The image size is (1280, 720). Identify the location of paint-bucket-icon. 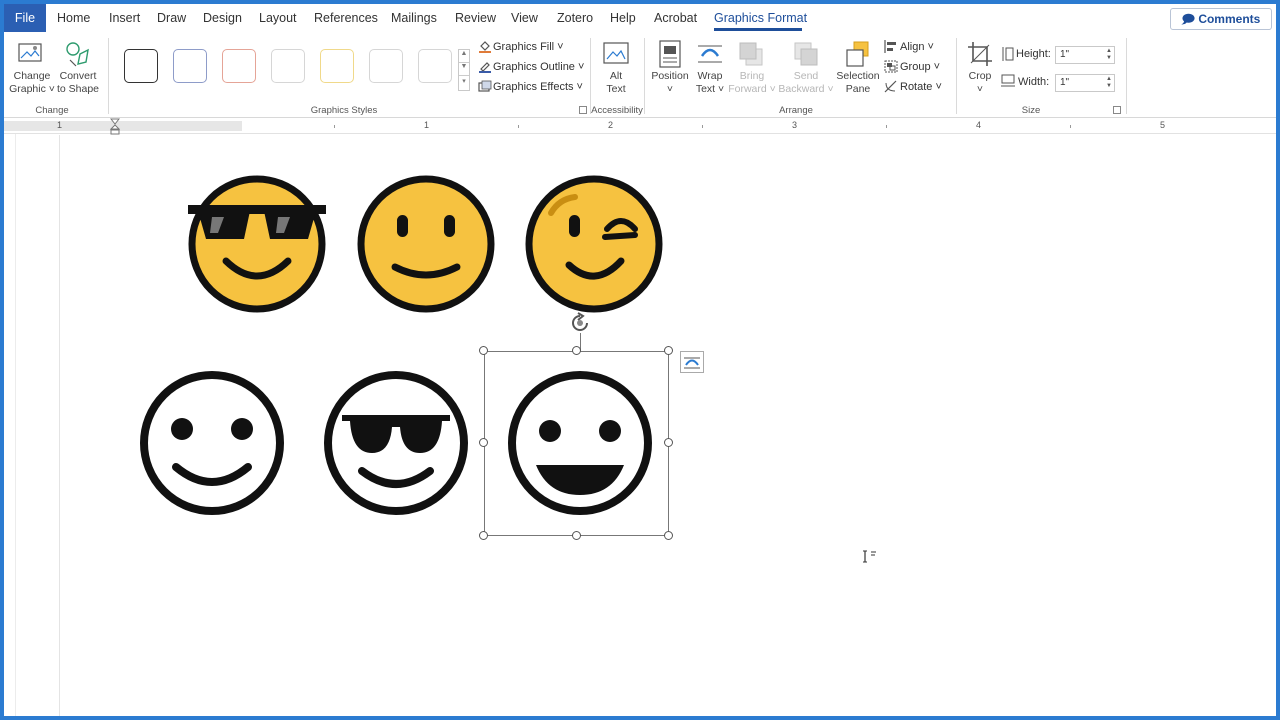
(485, 47).